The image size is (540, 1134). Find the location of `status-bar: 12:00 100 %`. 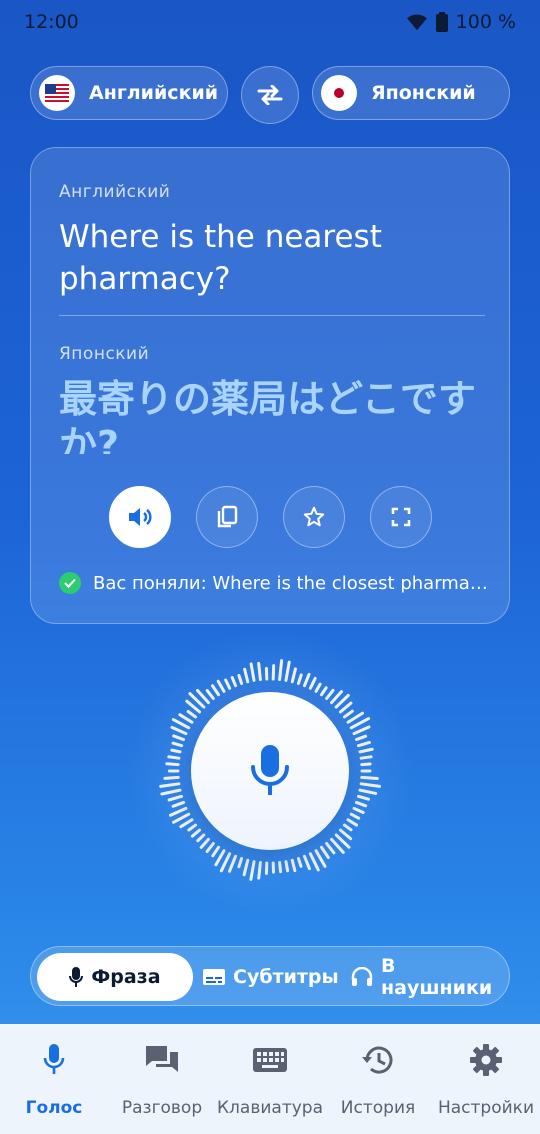

status-bar: 12:00 100 % is located at coordinates (270, 22).